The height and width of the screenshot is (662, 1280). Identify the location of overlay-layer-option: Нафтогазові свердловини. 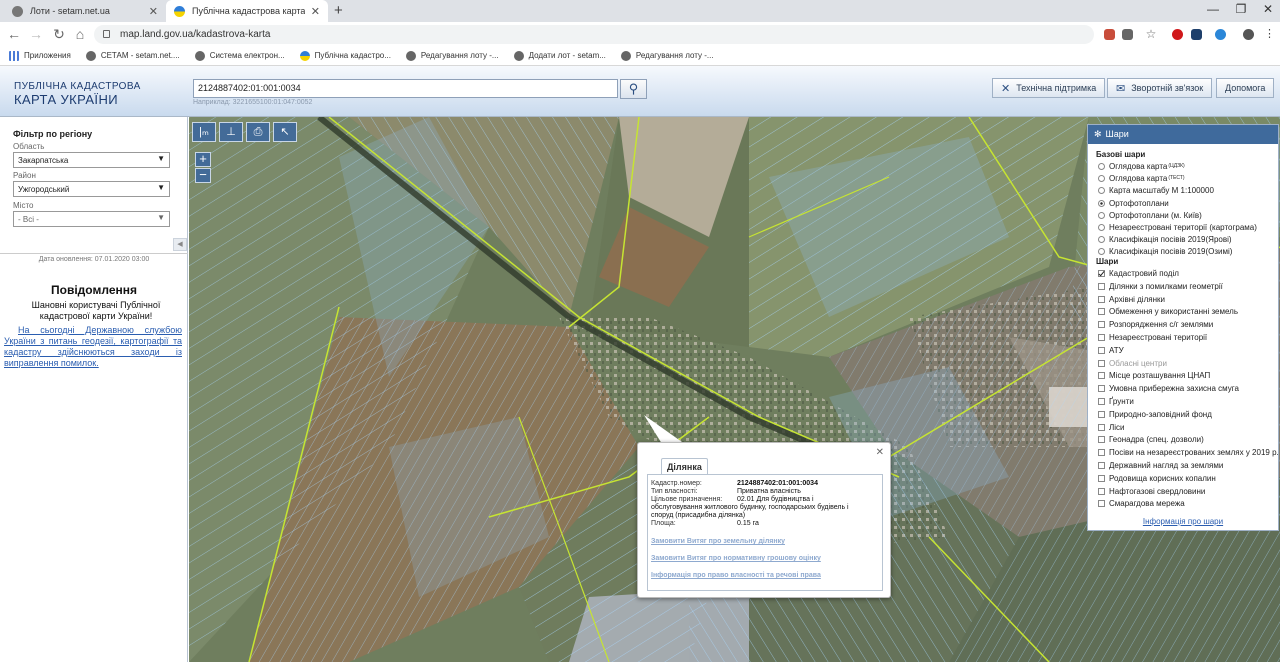
(1151, 491).